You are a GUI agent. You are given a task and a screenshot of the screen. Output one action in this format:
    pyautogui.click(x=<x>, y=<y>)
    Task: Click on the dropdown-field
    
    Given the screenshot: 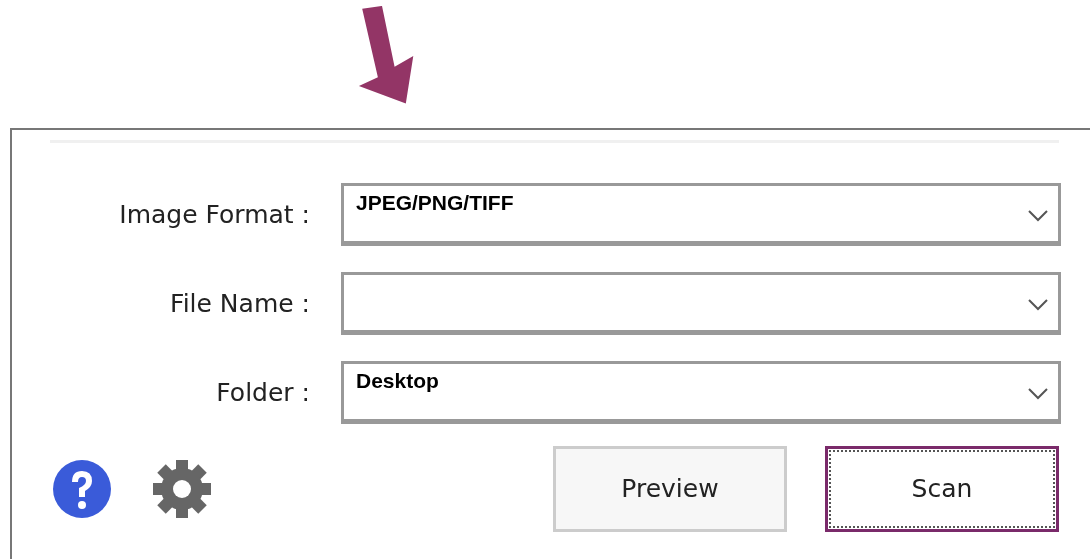 What is the action you would take?
    pyautogui.click(x=701, y=303)
    